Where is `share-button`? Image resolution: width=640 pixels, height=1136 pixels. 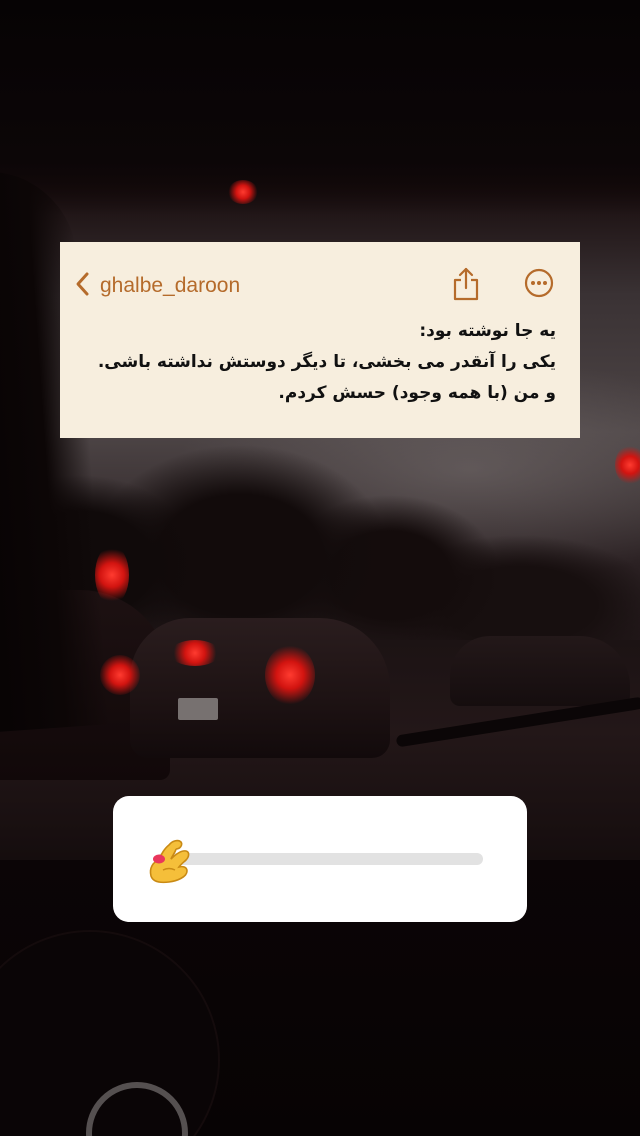
share-button is located at coordinates (466, 284).